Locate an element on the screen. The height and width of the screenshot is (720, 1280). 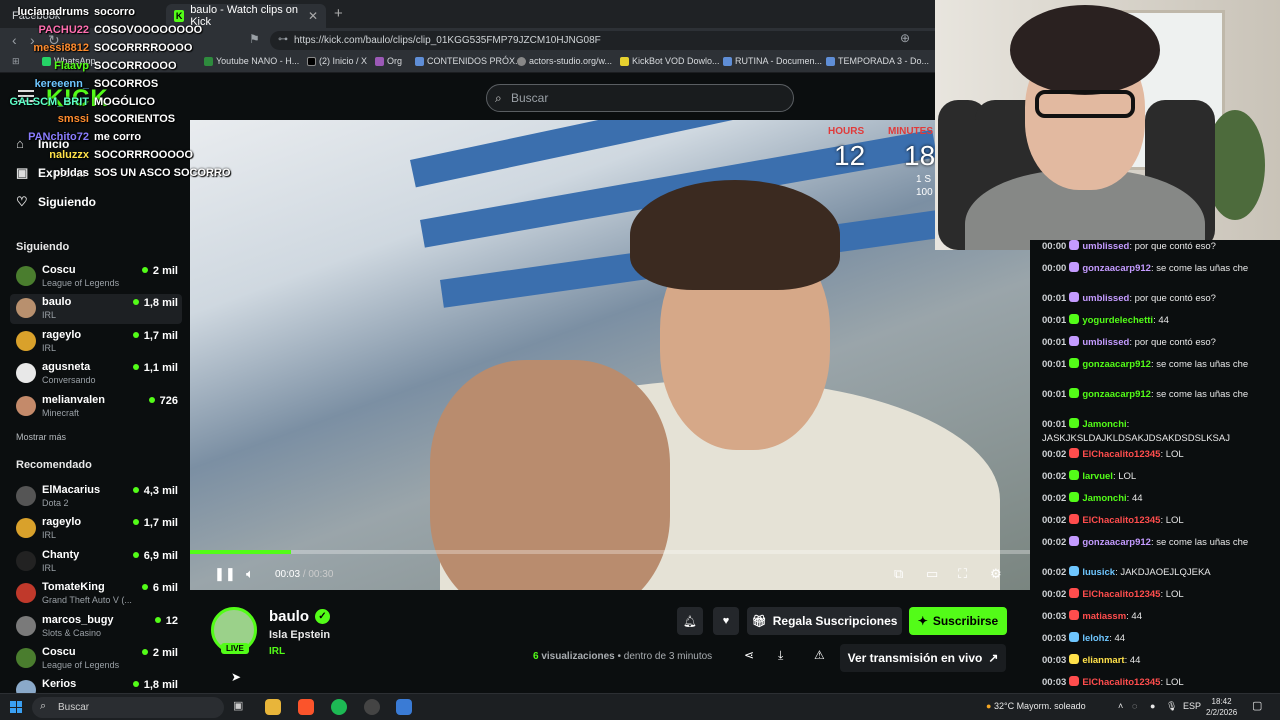
brave-browser-icon is located at coordinates (306, 707).